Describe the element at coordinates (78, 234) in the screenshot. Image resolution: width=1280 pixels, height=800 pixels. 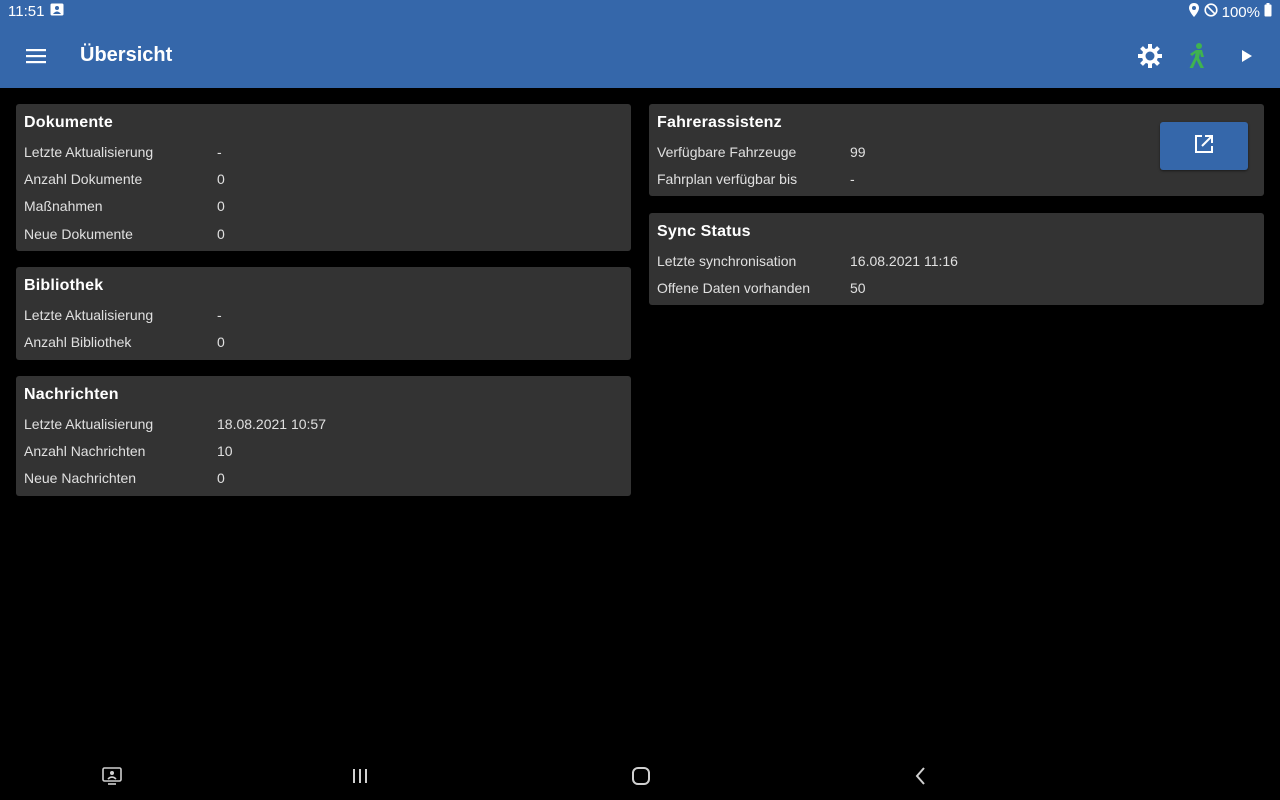
I see `row-label: Neue Dokumente` at that location.